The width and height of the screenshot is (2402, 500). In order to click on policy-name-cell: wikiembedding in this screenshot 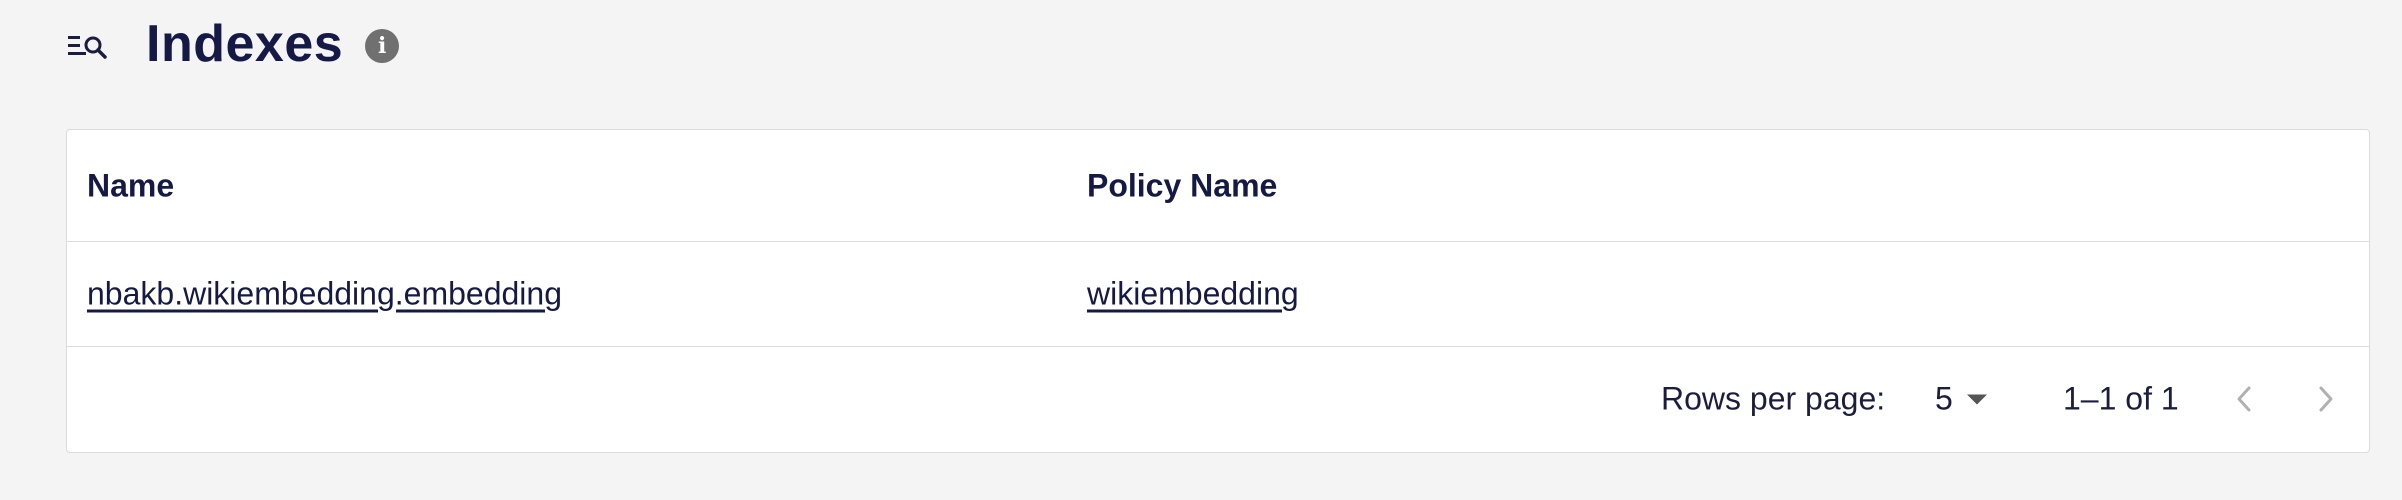, I will do `click(1193, 294)`.